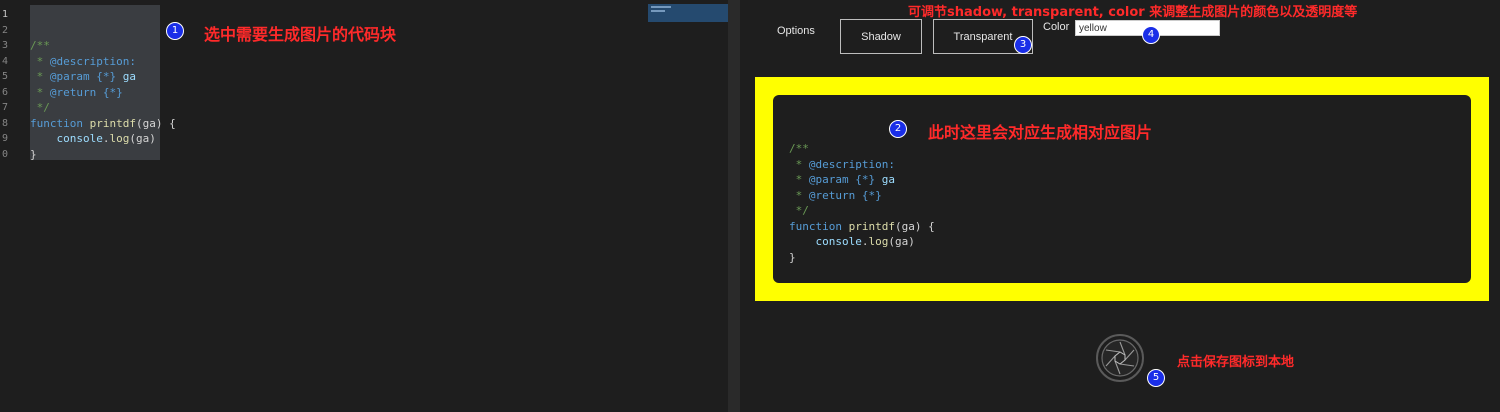 This screenshot has height=412, width=1500. Describe the element at coordinates (1151, 35) in the screenshot. I see `step-badge-4: 4` at that location.